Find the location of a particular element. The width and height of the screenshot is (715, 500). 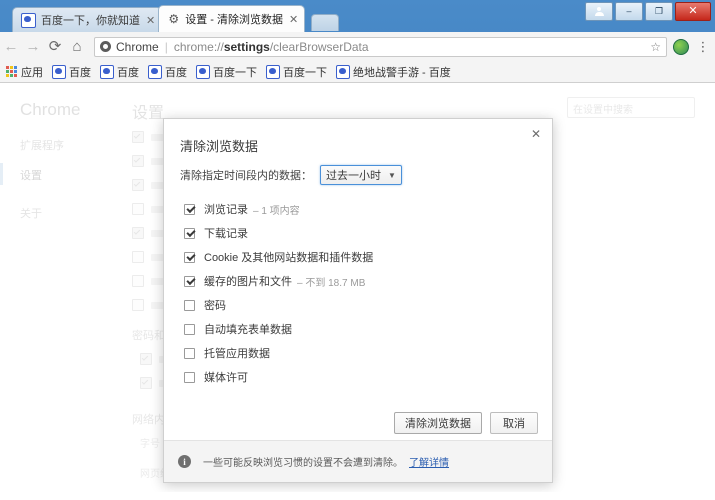

checkbox-row-cookies: Cookie 及其他网站数据和插件数据 is located at coordinates (357, 257).